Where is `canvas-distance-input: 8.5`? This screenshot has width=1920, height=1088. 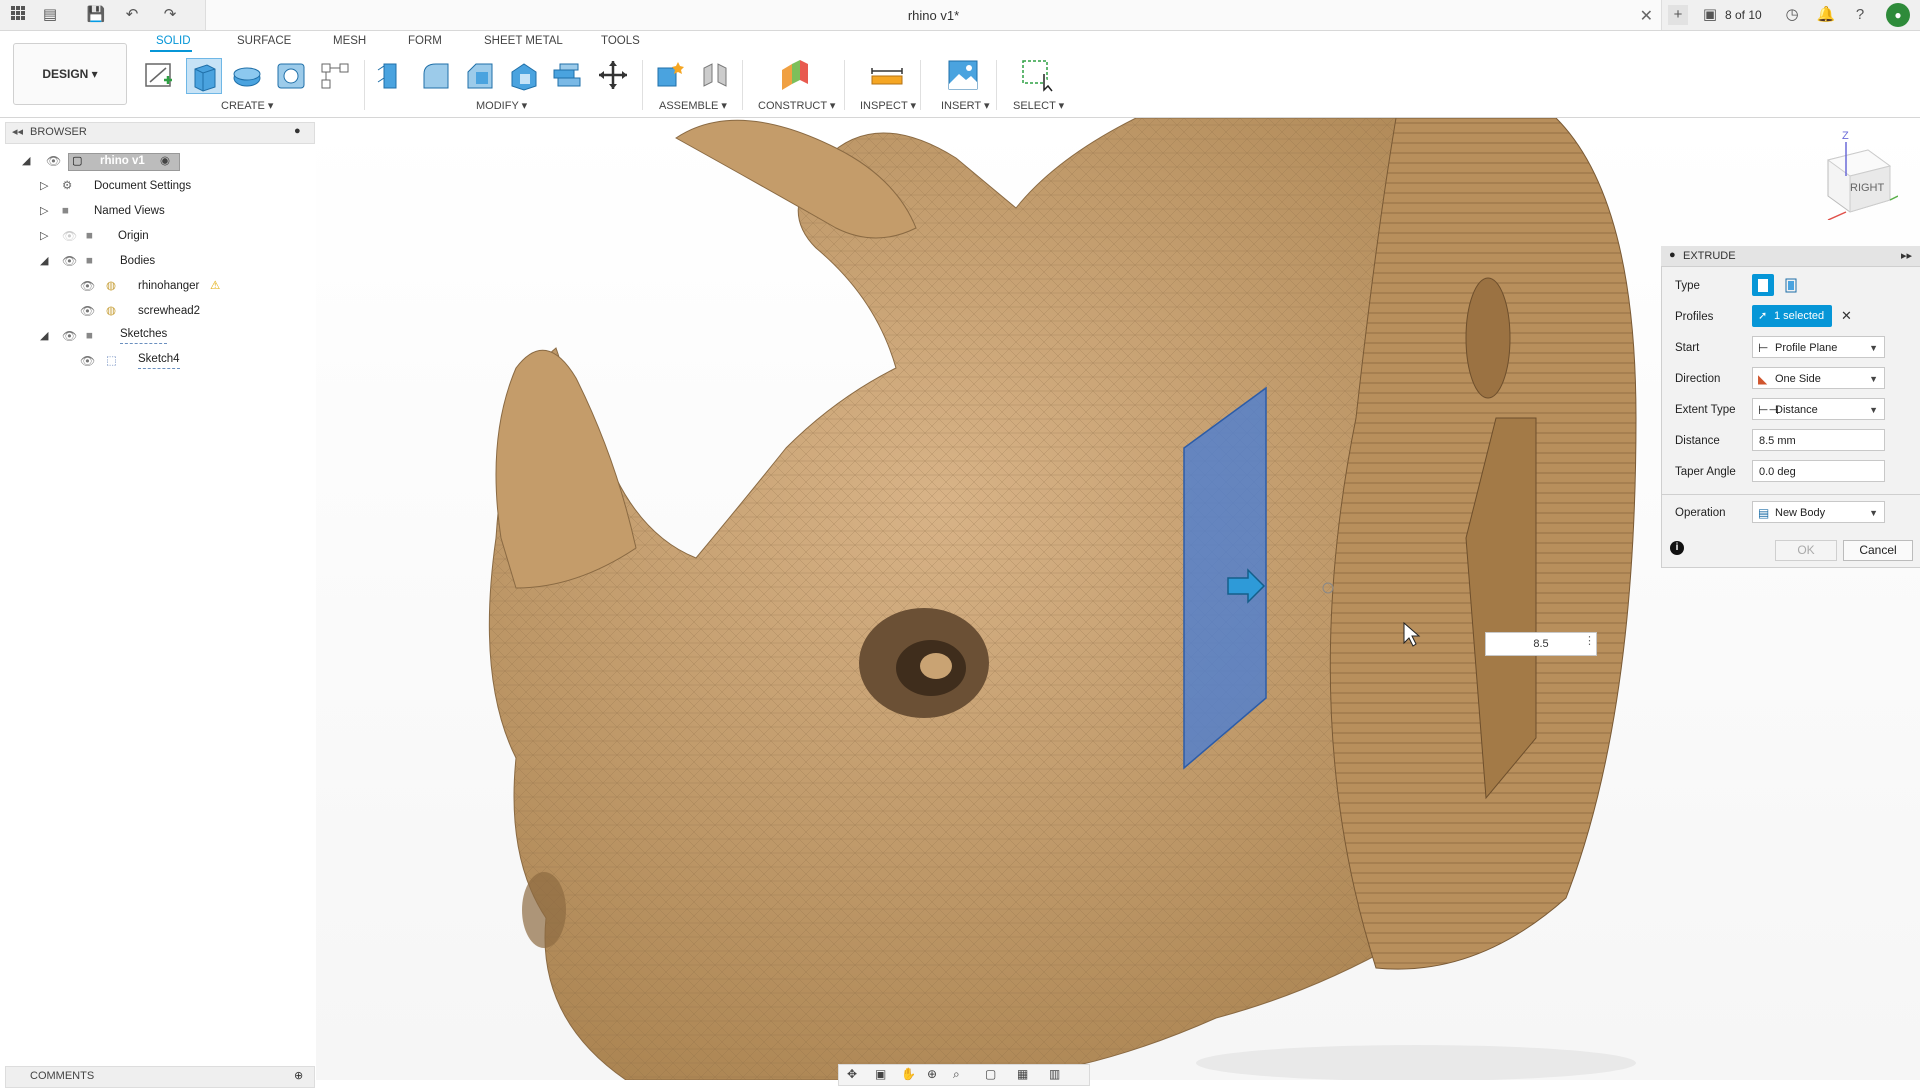 canvas-distance-input: 8.5 is located at coordinates (1541, 644).